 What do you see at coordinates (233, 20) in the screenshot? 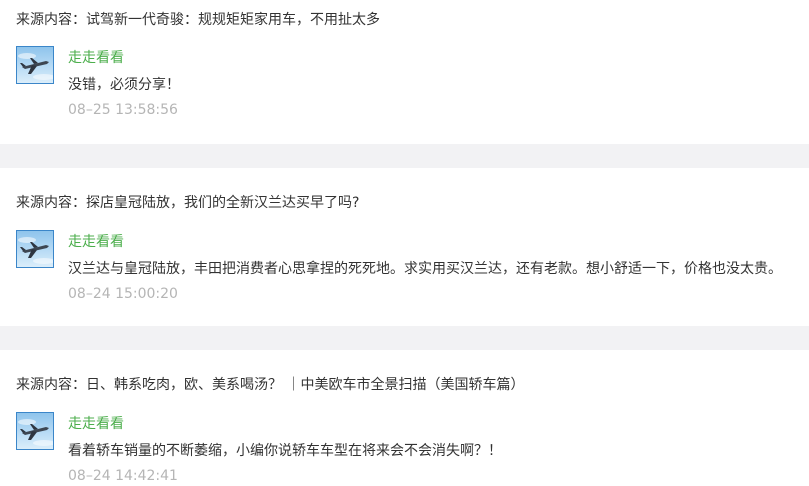
I see `source-title: 试驾新一代奇骏：规规矩矩家用车，不用扯太多` at bounding box center [233, 20].